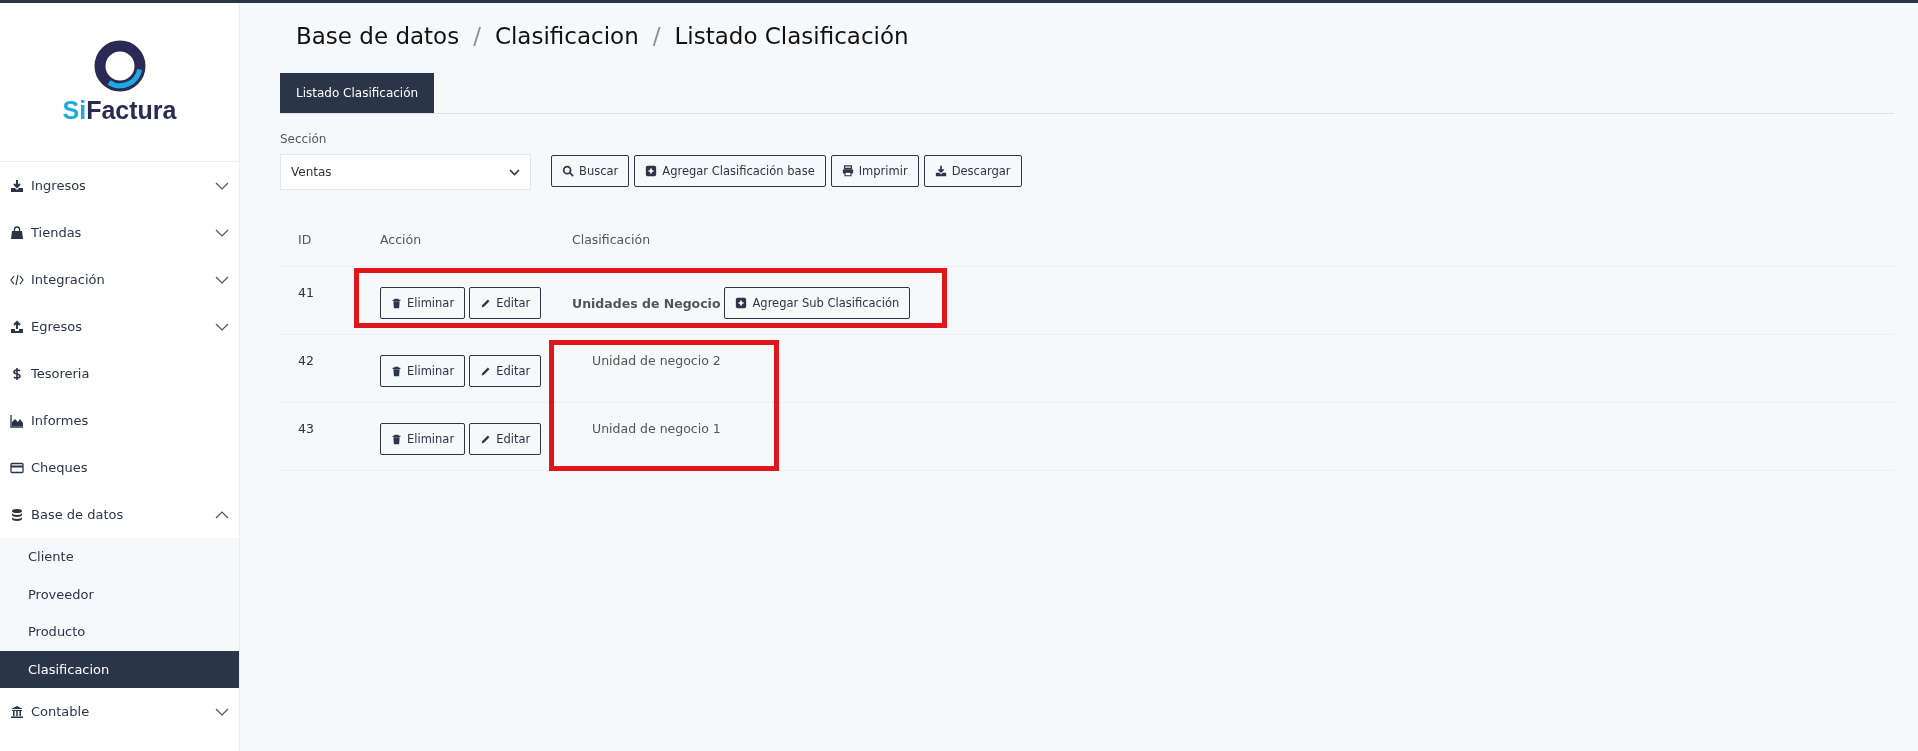 The height and width of the screenshot is (751, 1918). I want to click on classification-name: Unidades de Negocio, so click(646, 303).